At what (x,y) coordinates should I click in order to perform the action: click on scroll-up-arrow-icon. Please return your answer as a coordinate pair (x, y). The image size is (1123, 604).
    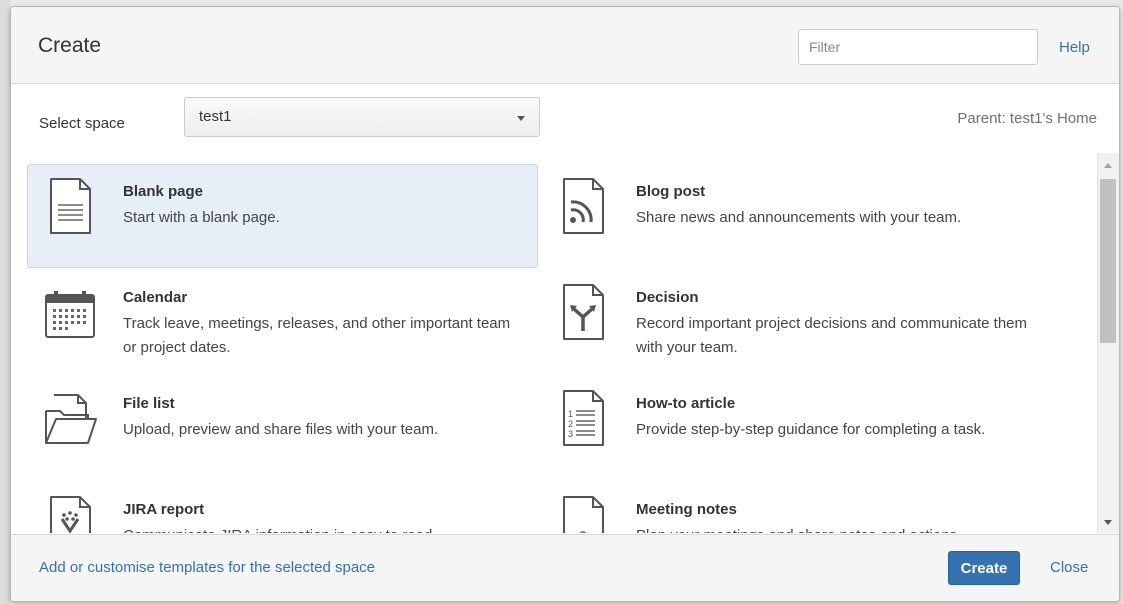
    Looking at the image, I should click on (1108, 165).